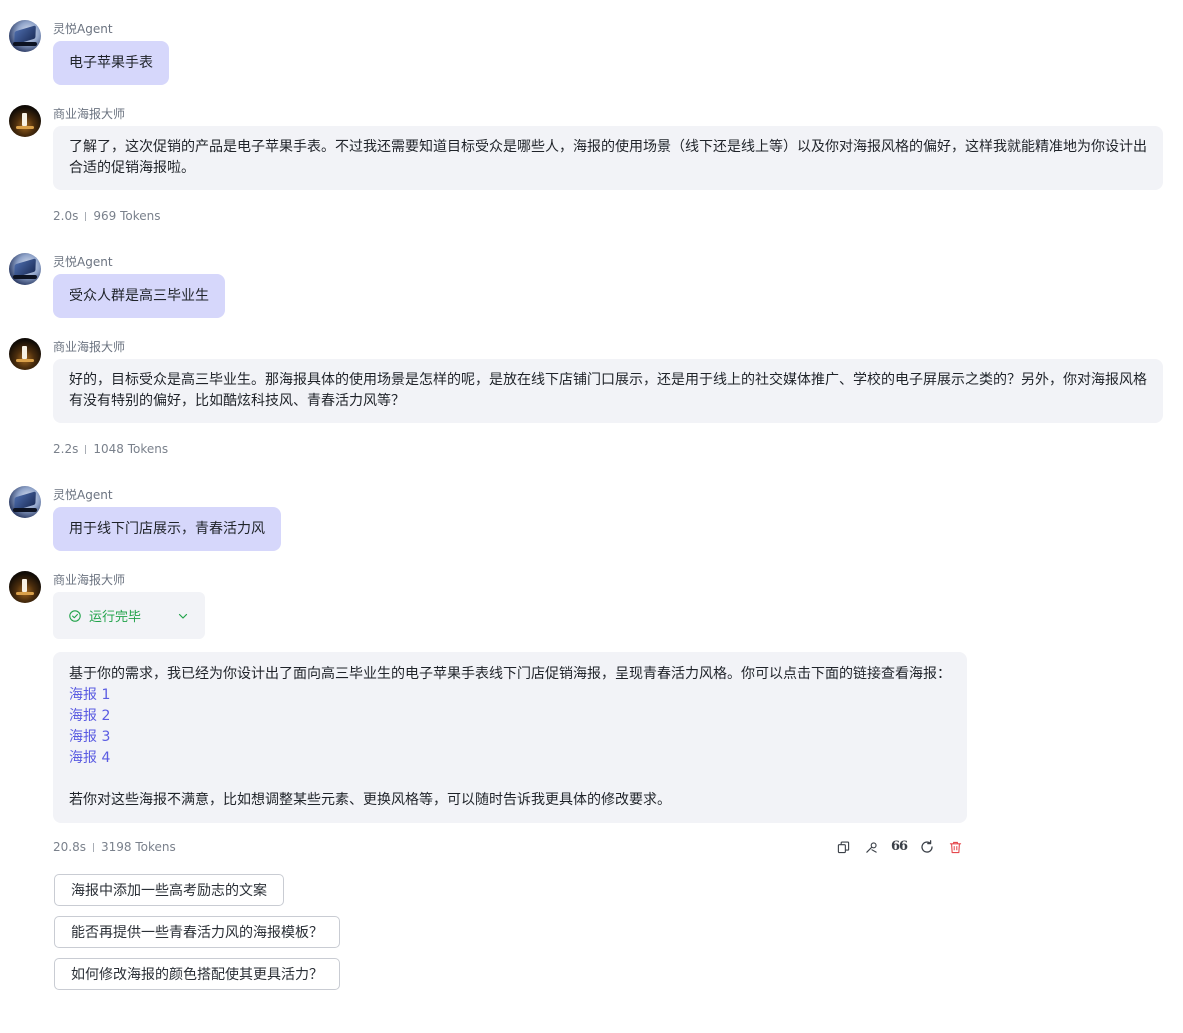 This screenshot has height=1033, width=1183. Describe the element at coordinates (138, 847) in the screenshot. I see `token-count: 3198 Tokens` at that location.